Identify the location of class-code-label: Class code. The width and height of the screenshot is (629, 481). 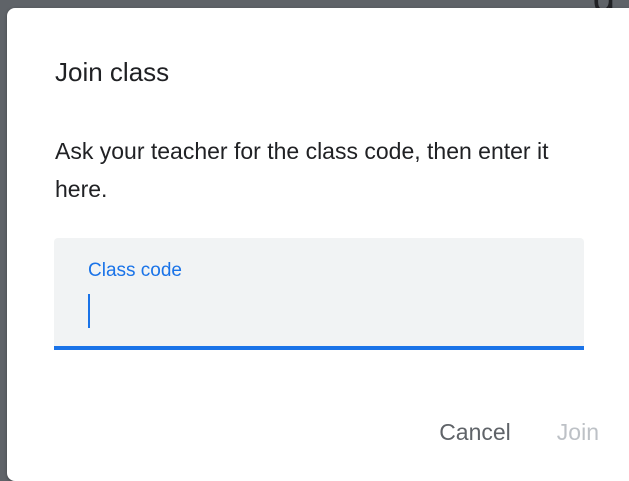
(135, 270).